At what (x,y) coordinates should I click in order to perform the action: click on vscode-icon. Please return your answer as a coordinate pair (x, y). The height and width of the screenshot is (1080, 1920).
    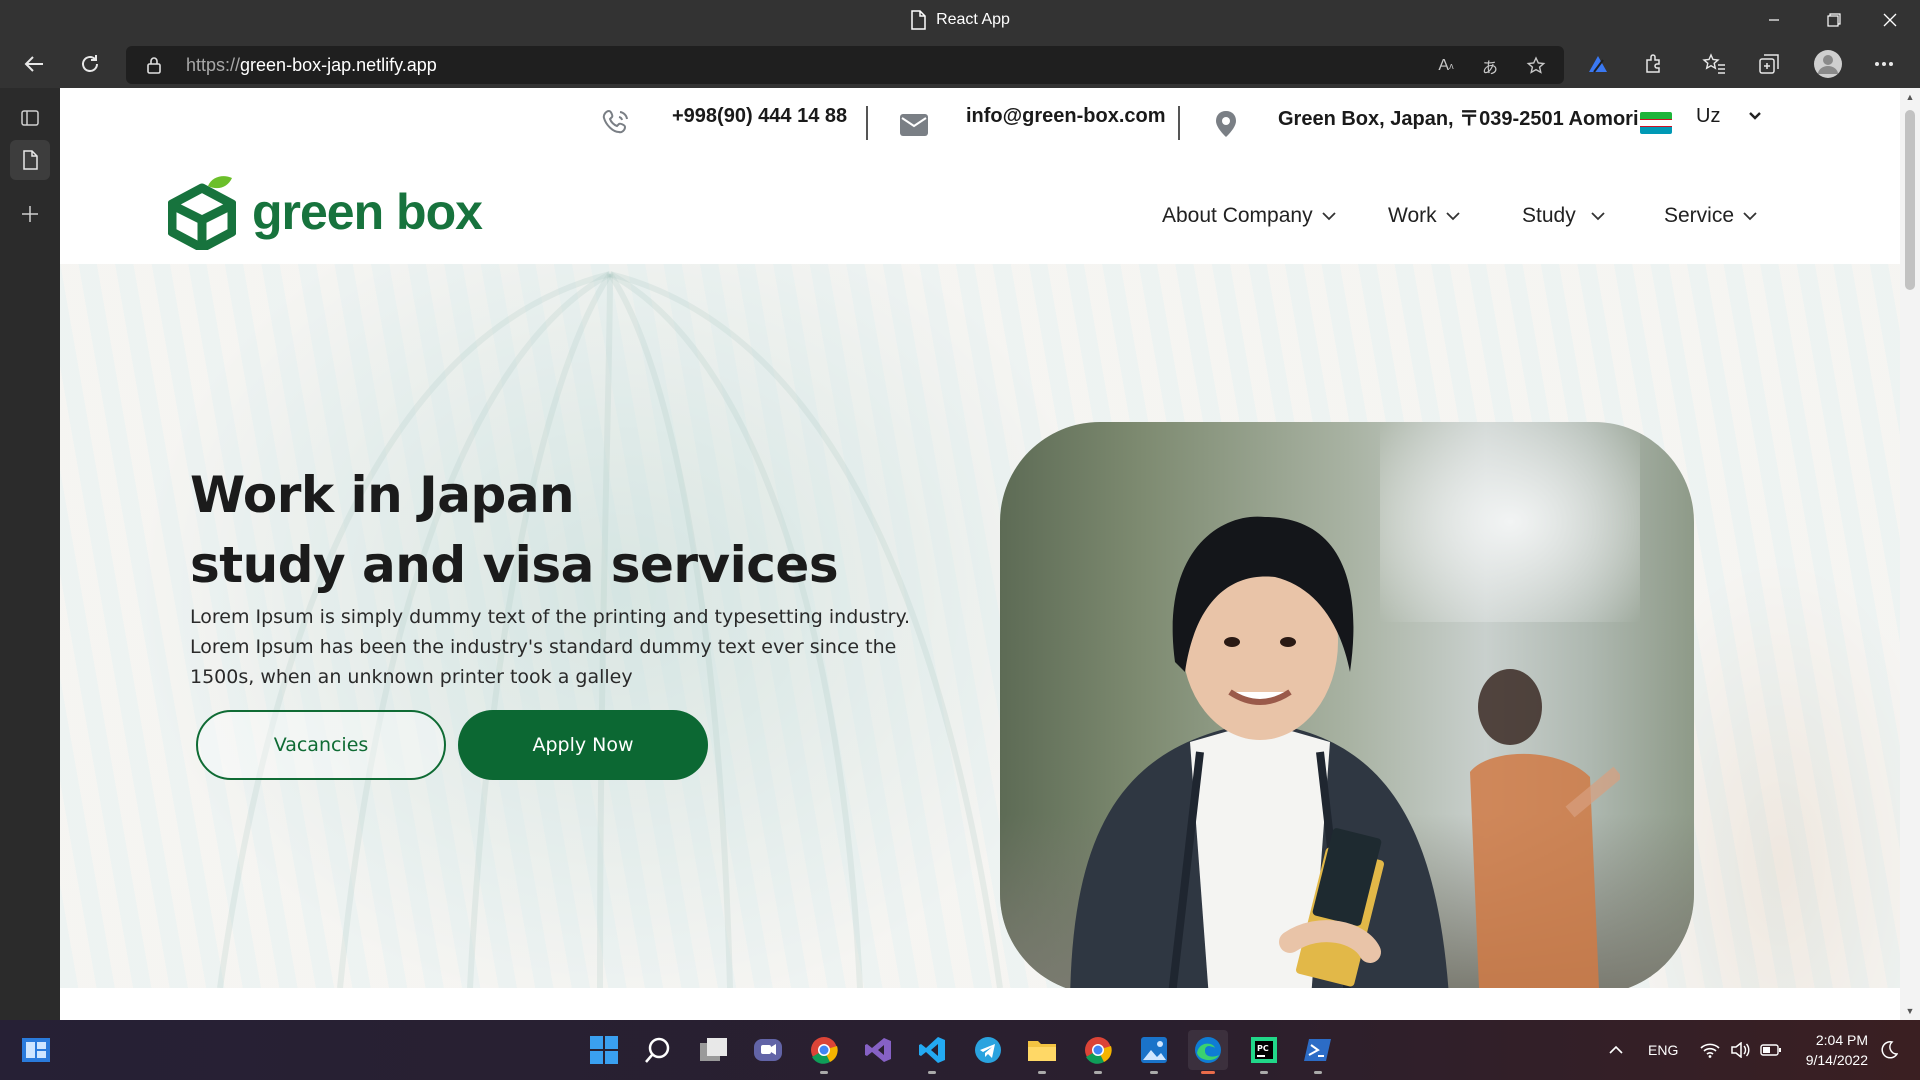
    Looking at the image, I should click on (932, 1050).